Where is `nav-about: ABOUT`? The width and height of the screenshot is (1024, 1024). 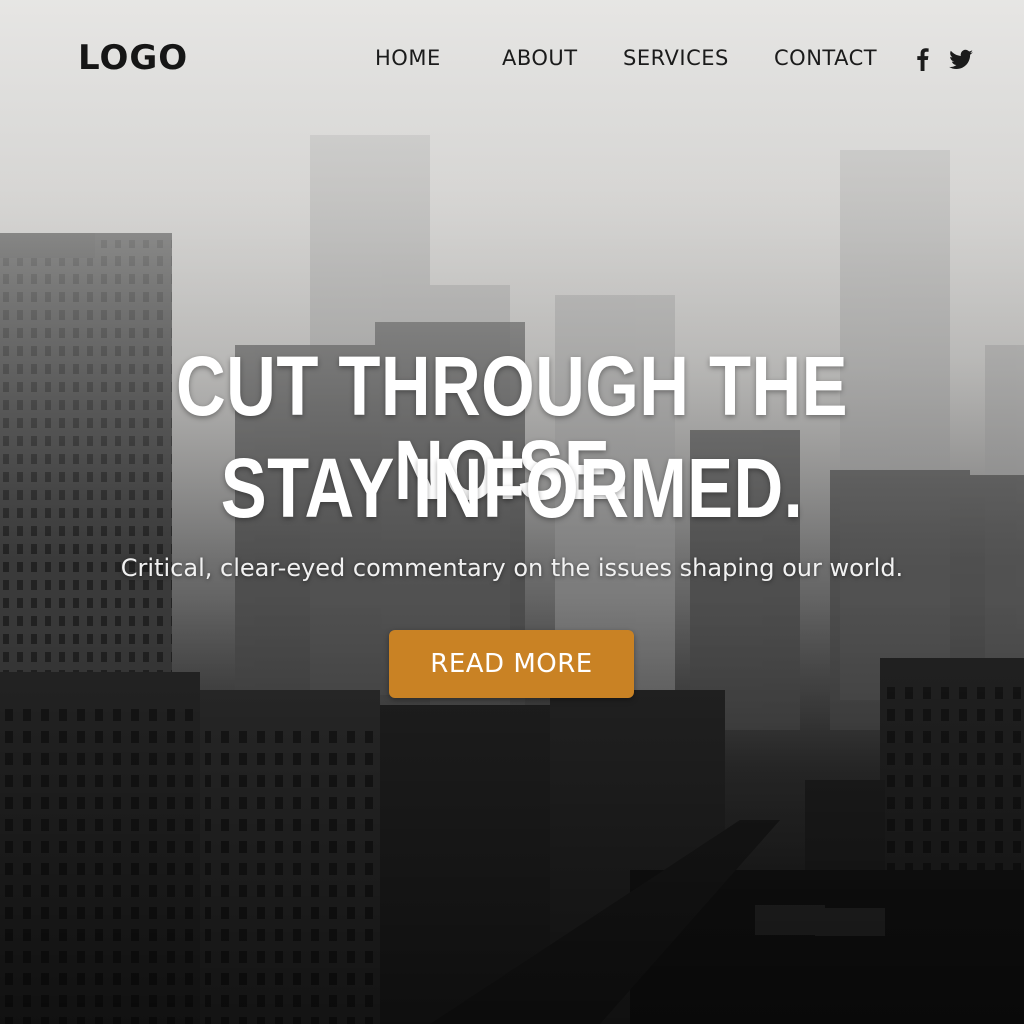
nav-about: ABOUT is located at coordinates (540, 58).